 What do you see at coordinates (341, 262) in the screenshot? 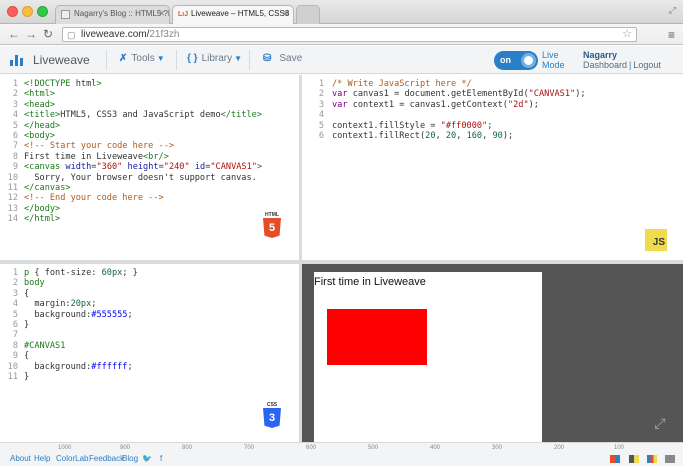
I see `horizontal-splitter` at bounding box center [341, 262].